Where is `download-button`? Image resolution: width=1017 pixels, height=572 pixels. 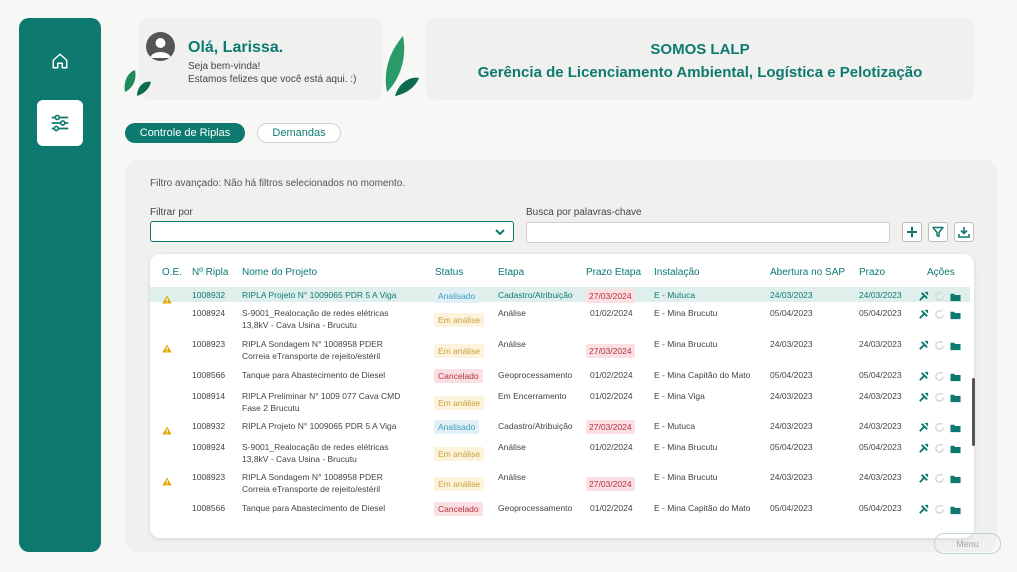 download-button is located at coordinates (964, 232).